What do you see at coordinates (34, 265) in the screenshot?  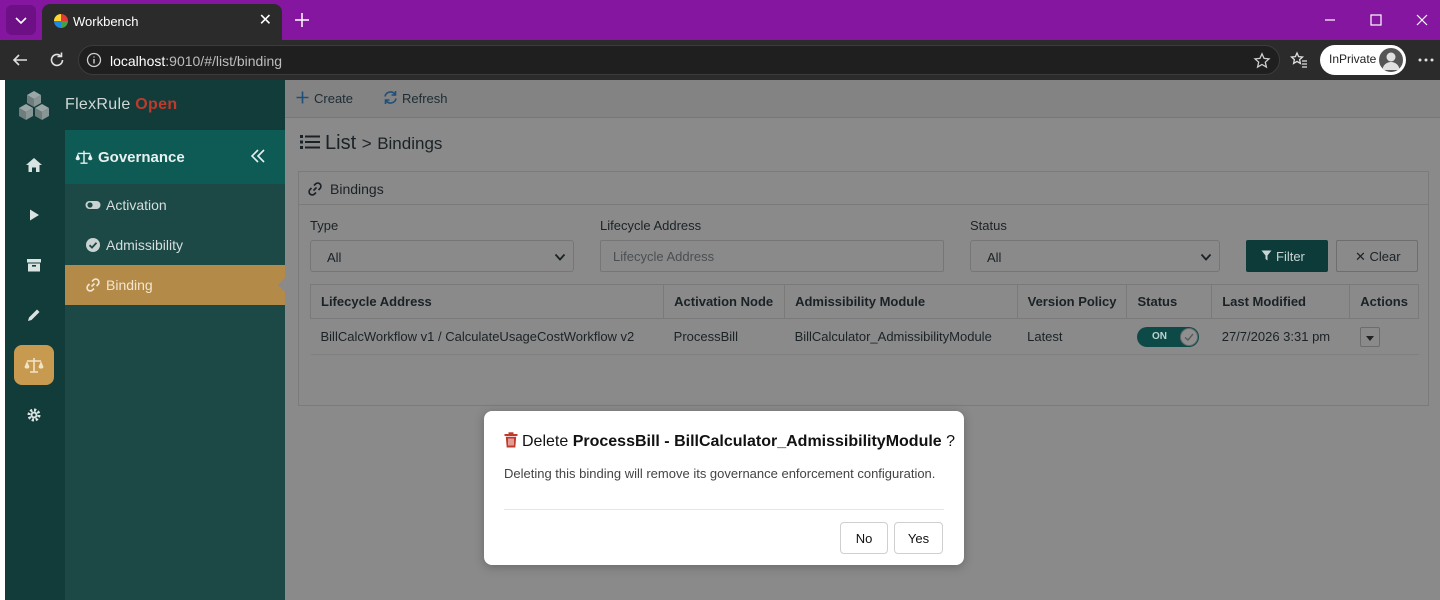 I see `archive-icon` at bounding box center [34, 265].